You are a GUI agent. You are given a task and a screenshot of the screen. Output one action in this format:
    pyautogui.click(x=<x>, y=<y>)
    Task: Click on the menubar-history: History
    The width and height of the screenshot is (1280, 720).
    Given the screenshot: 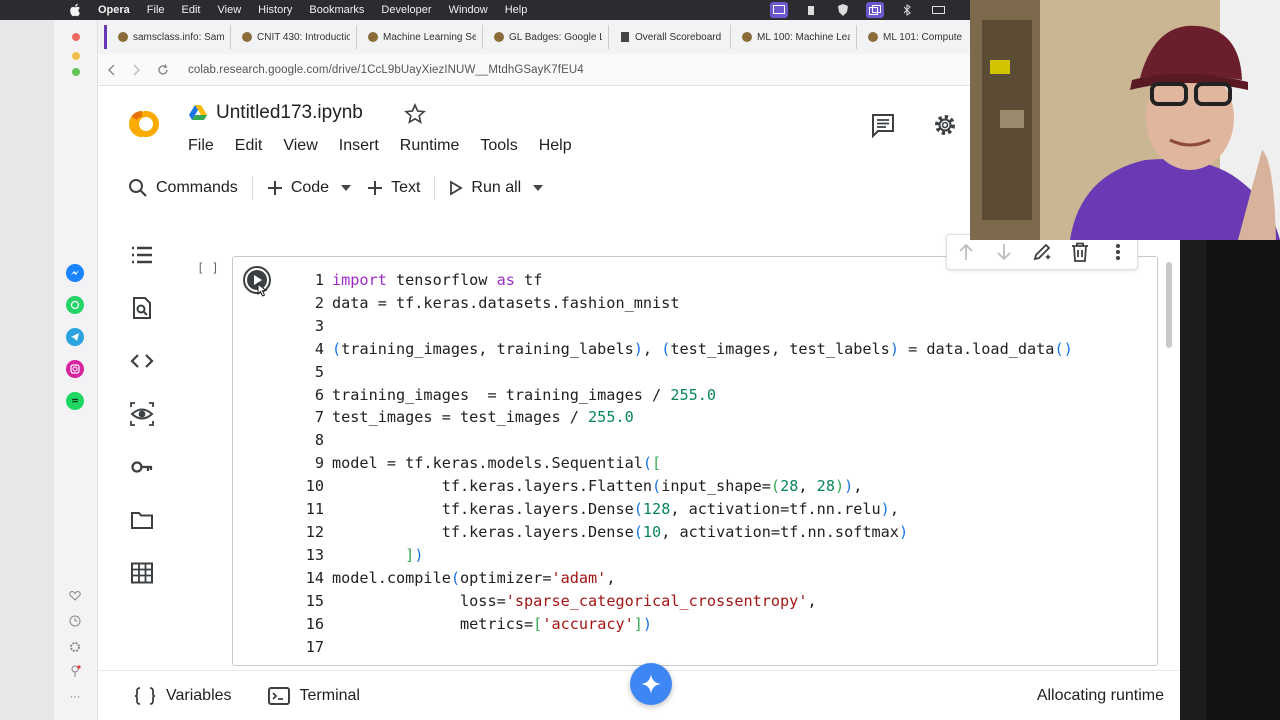 What is the action you would take?
    pyautogui.click(x=275, y=10)
    